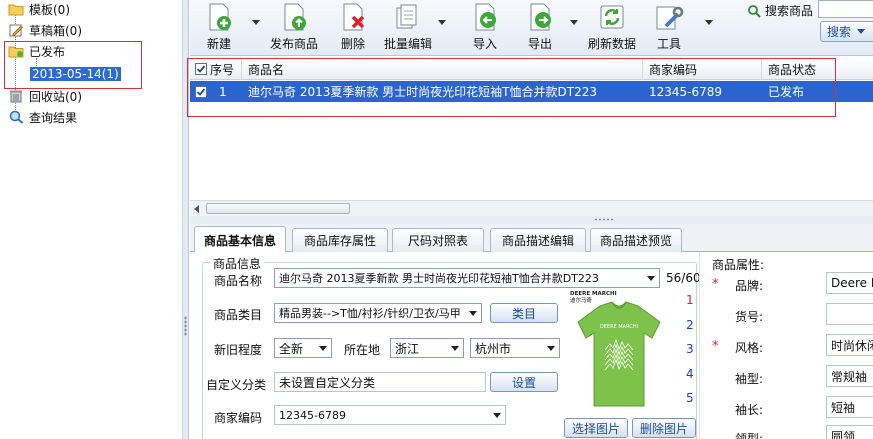 The width and height of the screenshot is (873, 439). Describe the element at coordinates (380, 382) in the screenshot. I see `custom-category-field: 未设置自定义分类` at that location.